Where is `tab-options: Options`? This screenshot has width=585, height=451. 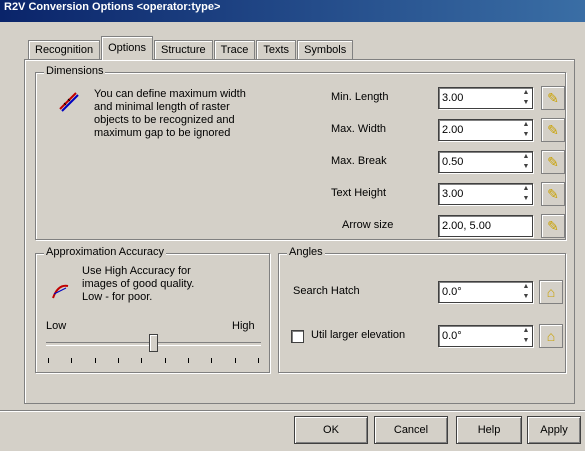
tab-options: Options is located at coordinates (127, 48).